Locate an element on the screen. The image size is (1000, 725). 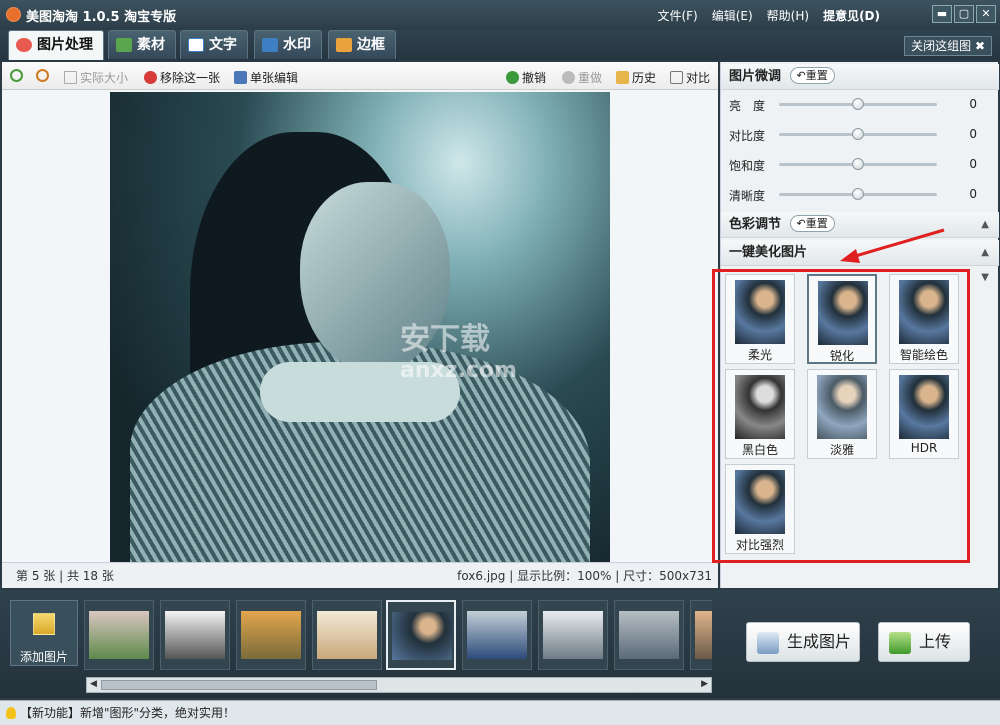
brightness-value: 0 is located at coordinates (973, 104).